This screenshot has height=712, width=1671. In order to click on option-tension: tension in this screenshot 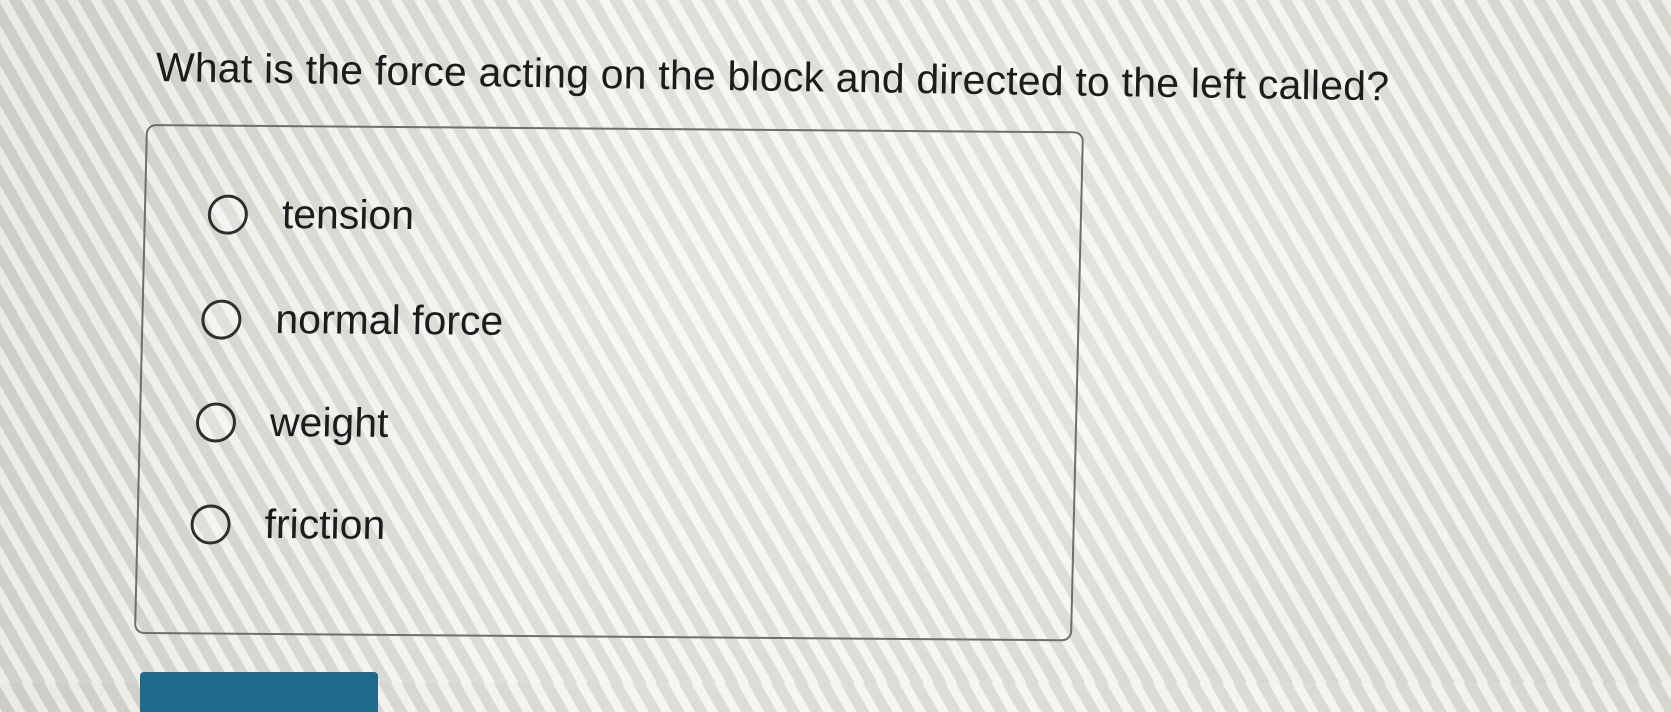, I will do `click(311, 214)`.